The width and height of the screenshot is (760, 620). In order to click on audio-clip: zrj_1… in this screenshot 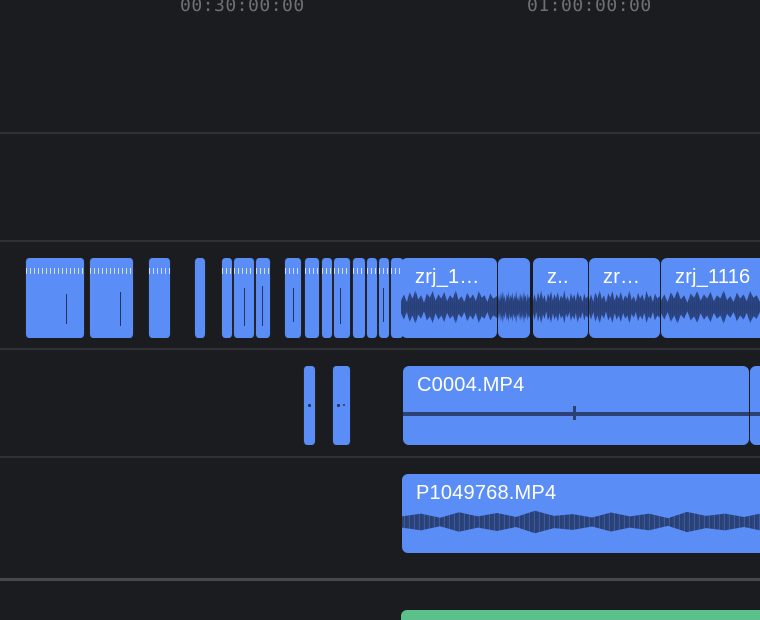, I will do `click(449, 298)`.